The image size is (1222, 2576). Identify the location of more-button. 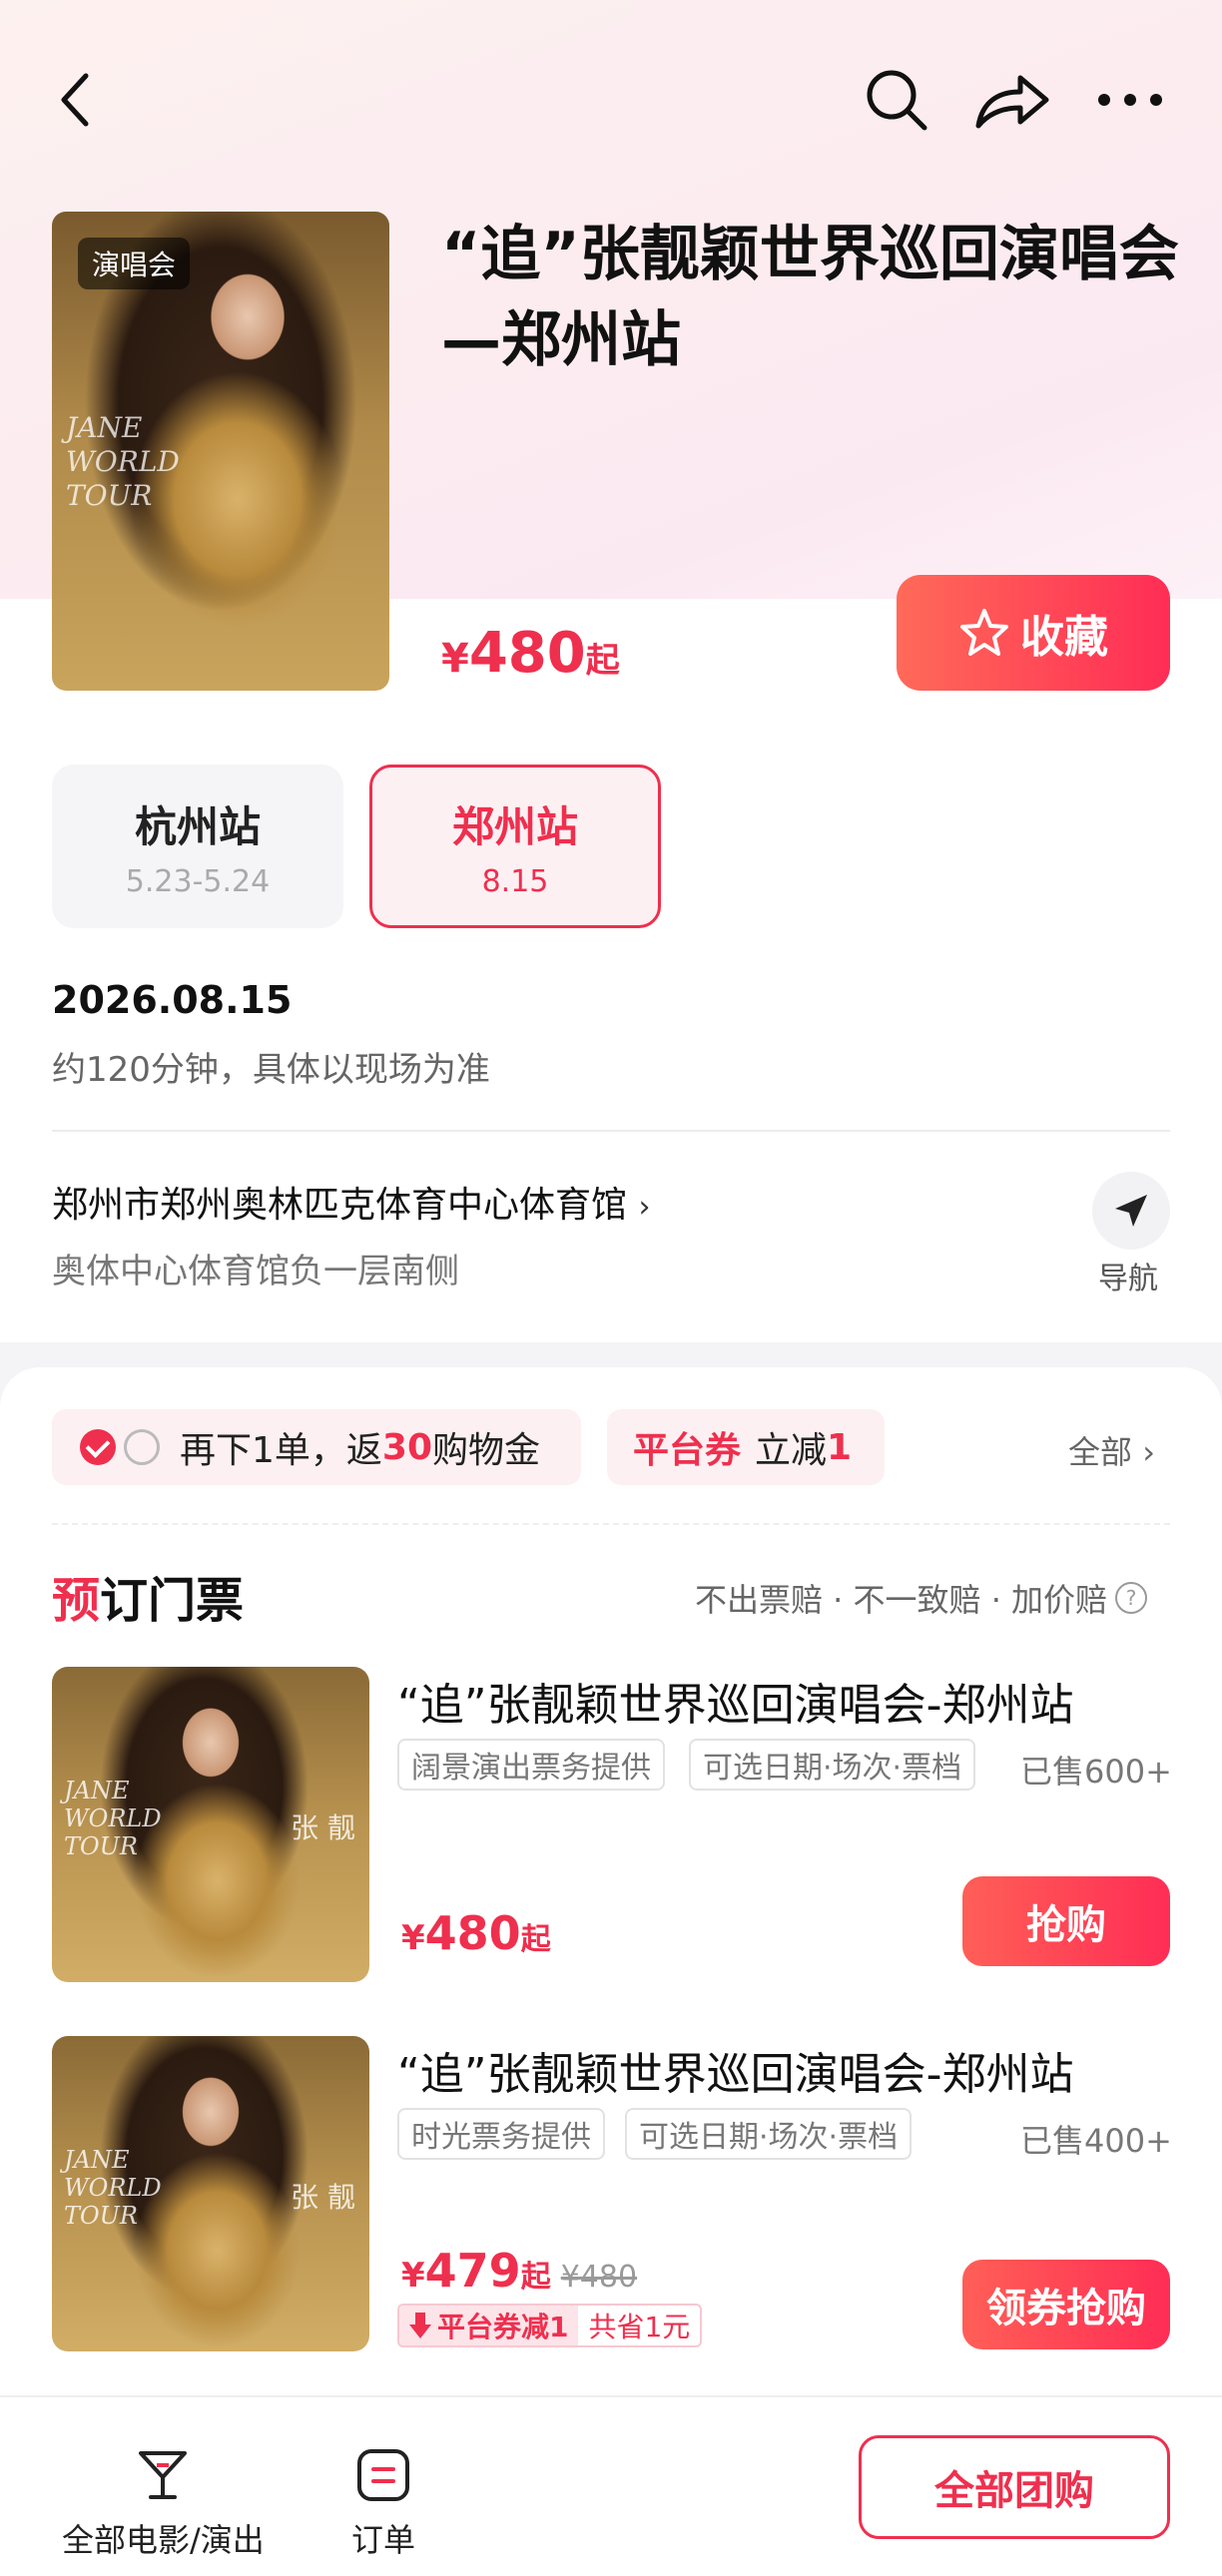
(1130, 100).